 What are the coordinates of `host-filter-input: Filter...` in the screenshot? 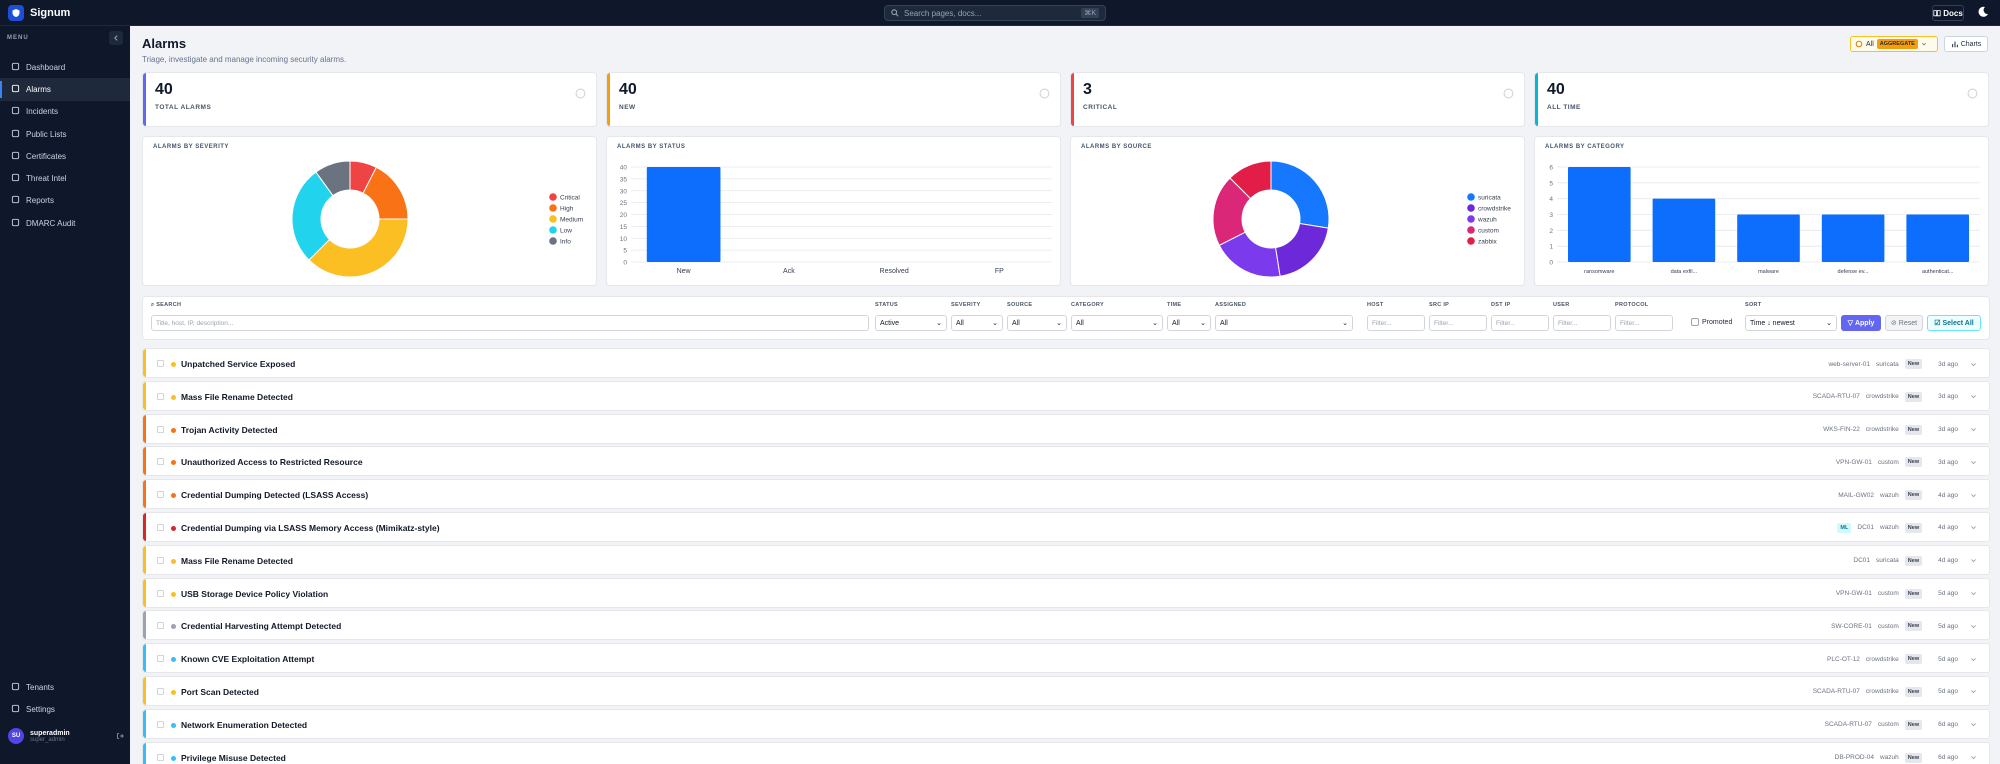 It's located at (1396, 323).